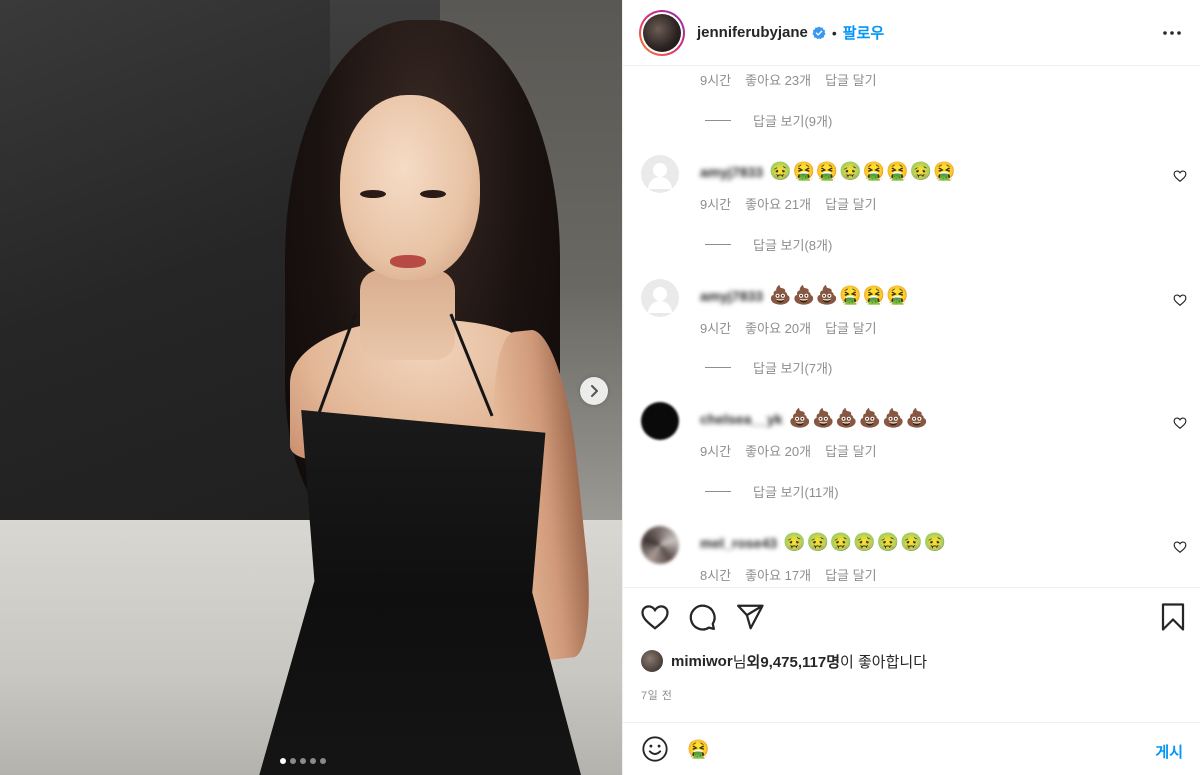  I want to click on comment-item: amyj7833 🤢🤮🤮🤢🤮🤮🤢🤮, so click(920, 175).